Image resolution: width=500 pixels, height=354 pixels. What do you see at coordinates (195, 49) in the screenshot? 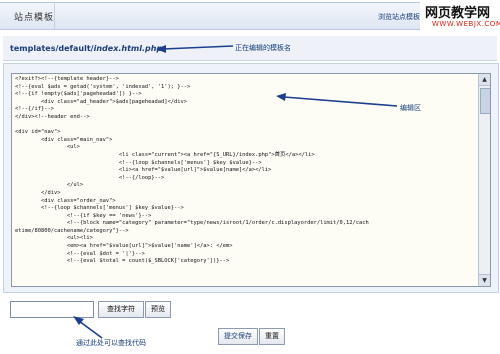
I see `arrow-to-template-name-icon` at bounding box center [195, 49].